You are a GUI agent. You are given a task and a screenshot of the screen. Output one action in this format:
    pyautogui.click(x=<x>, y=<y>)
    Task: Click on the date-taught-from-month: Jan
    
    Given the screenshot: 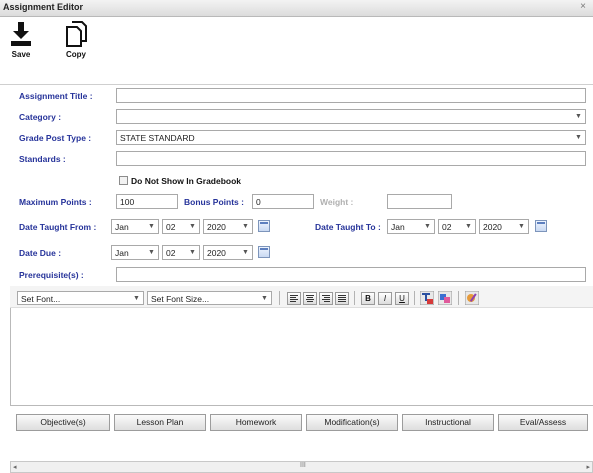 What is the action you would take?
    pyautogui.click(x=122, y=227)
    